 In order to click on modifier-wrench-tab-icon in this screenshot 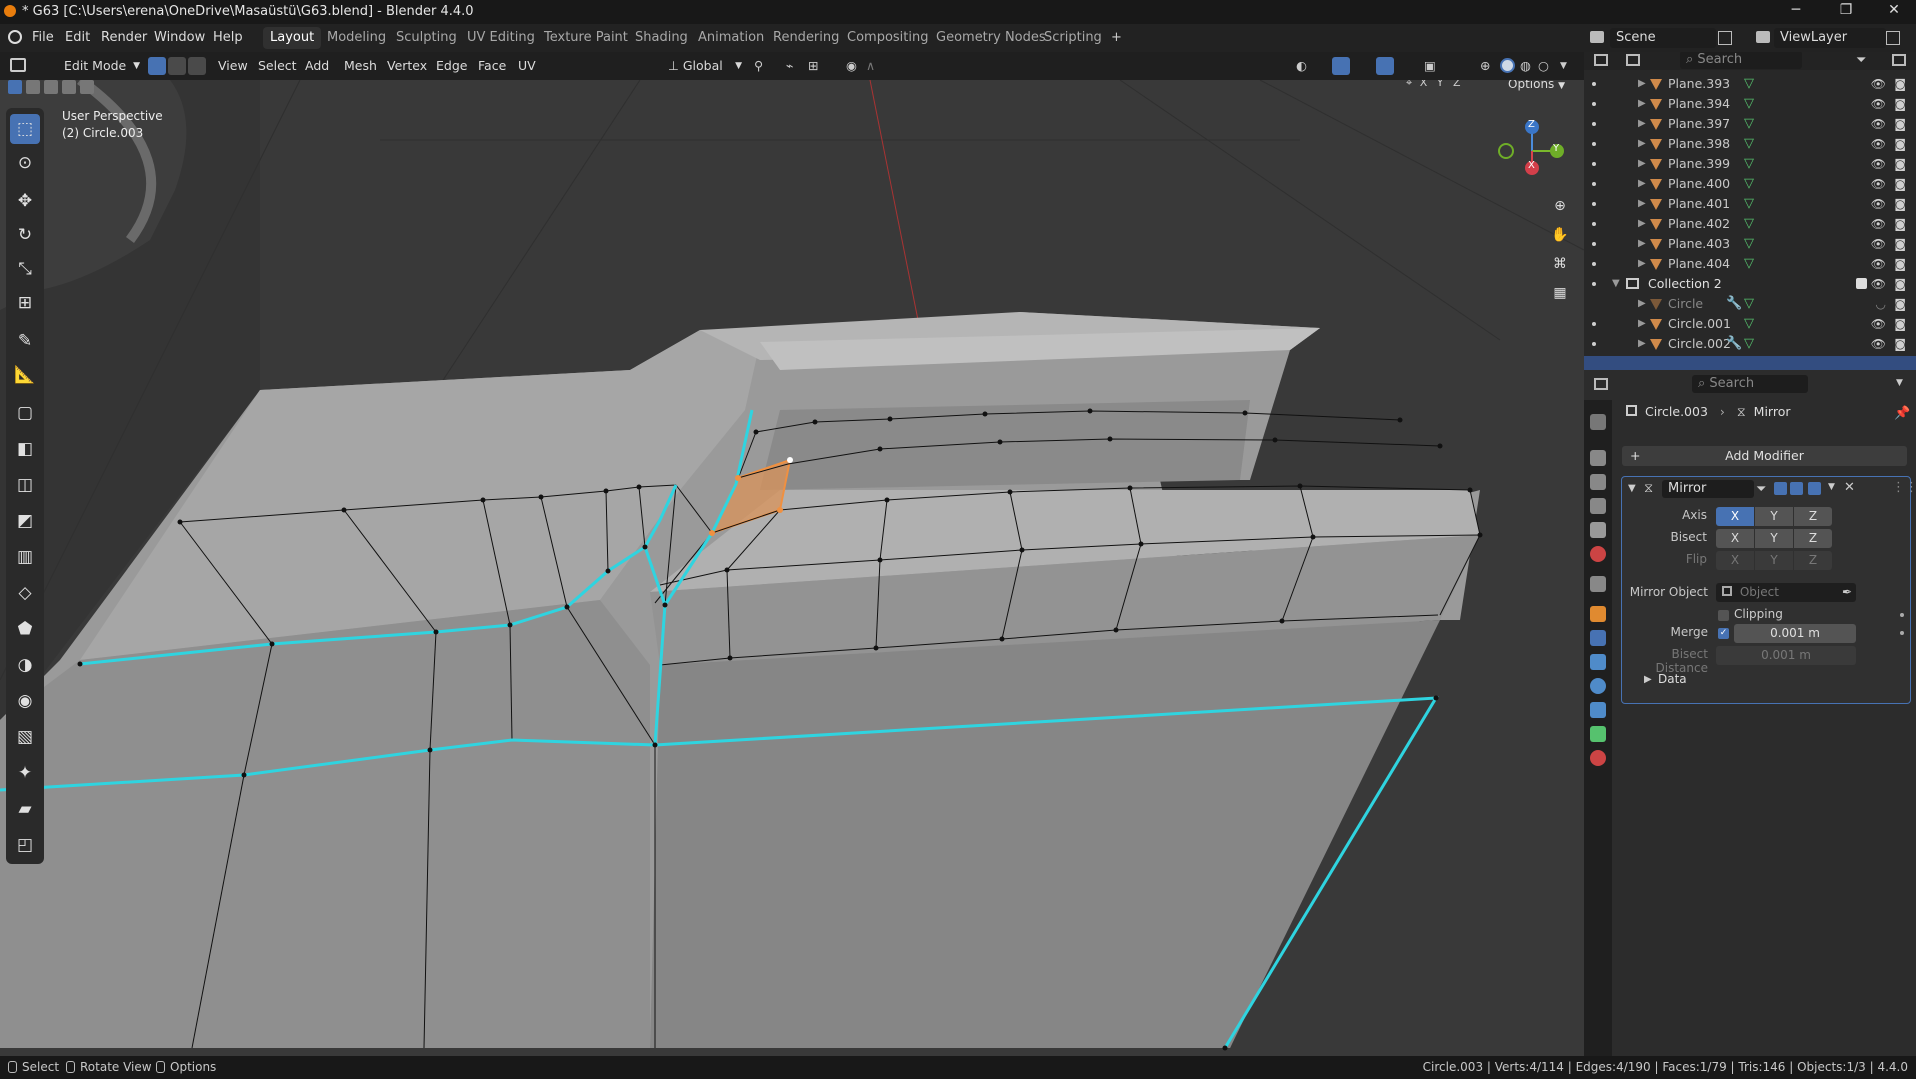, I will do `click(1598, 638)`.